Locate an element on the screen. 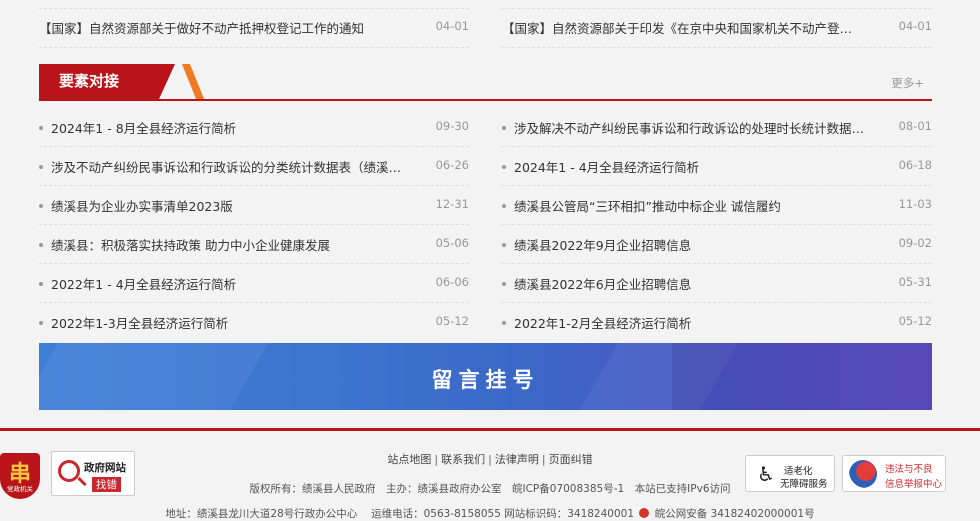  news-date: 06-18 is located at coordinates (915, 165).